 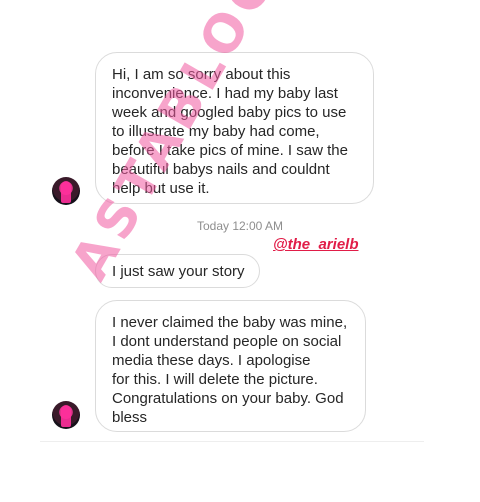 What do you see at coordinates (240, 226) in the screenshot?
I see `message-timestamp: Today 12:00 AM` at bounding box center [240, 226].